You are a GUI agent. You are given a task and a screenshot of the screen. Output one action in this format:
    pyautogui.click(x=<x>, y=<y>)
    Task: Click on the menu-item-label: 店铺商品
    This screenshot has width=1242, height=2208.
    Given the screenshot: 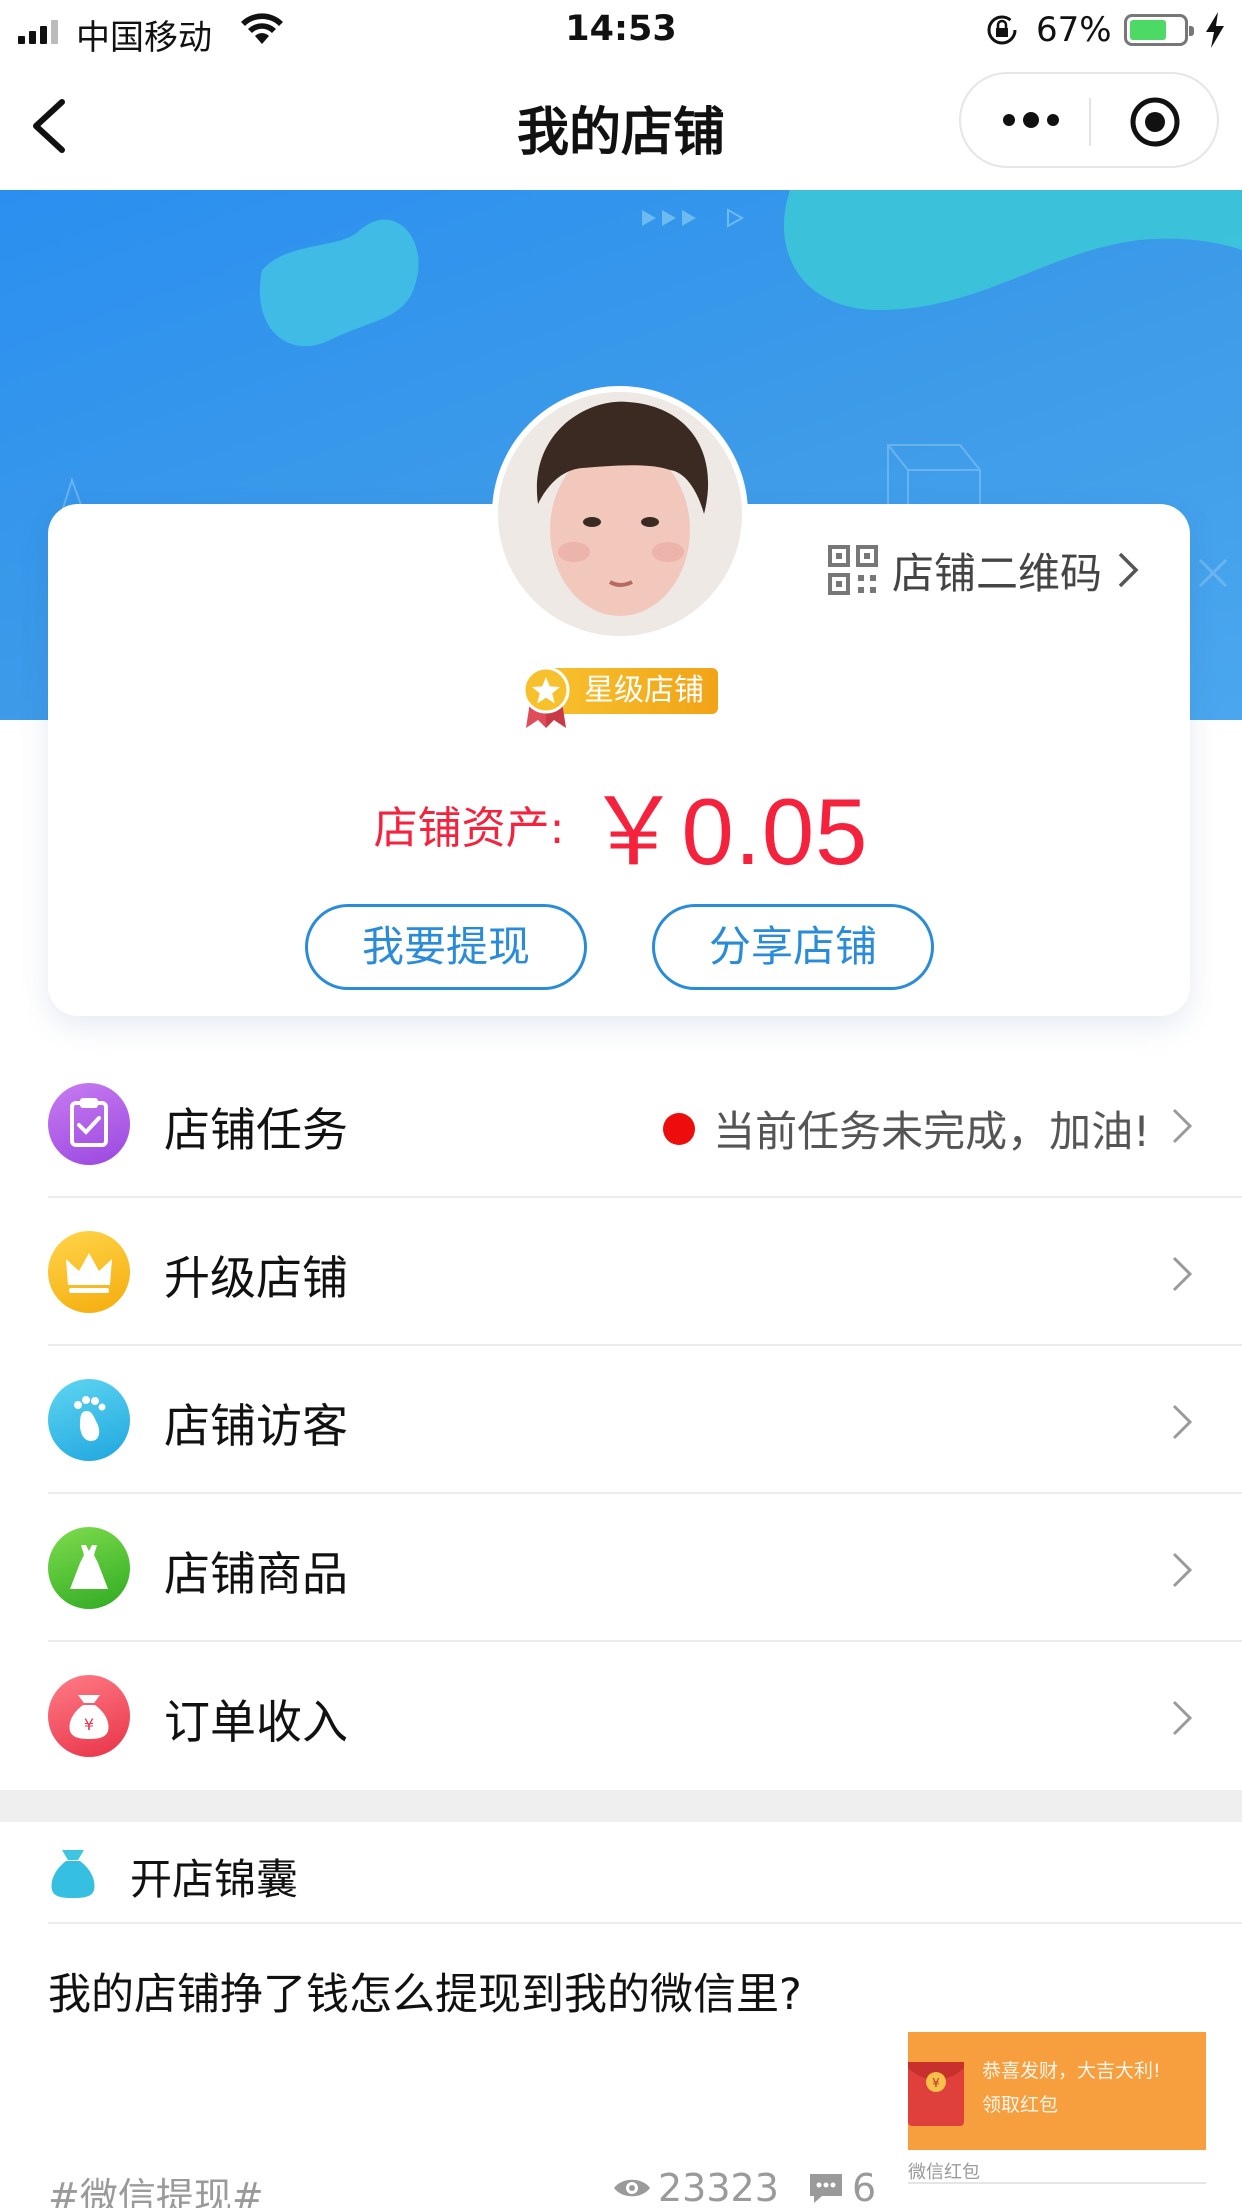 What is the action you would take?
    pyautogui.click(x=256, y=1574)
    